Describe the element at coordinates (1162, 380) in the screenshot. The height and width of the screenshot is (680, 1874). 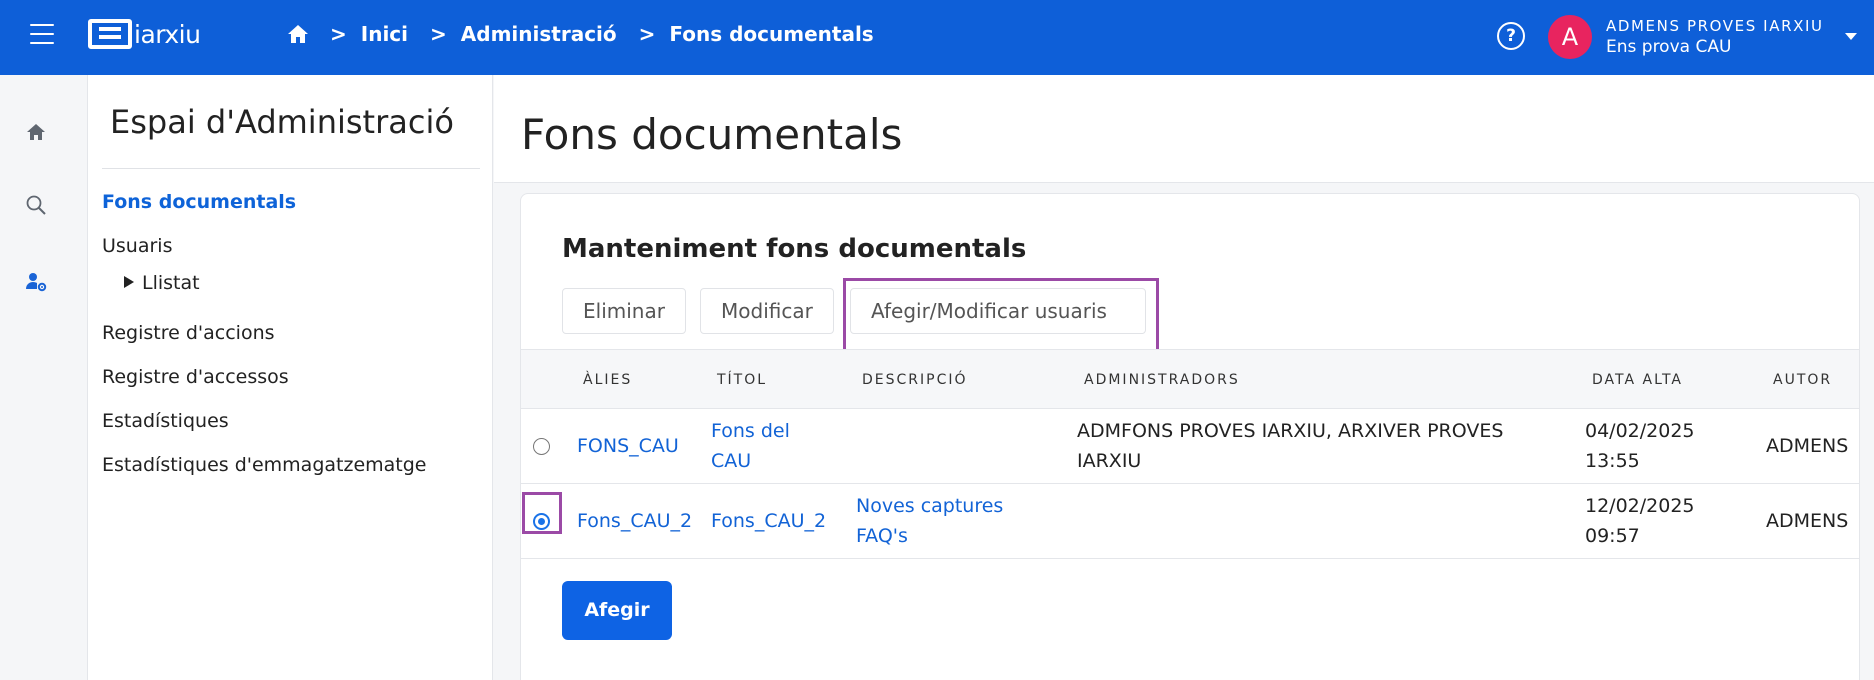
I see `column-header-administradors: ADMINISTRADORS` at that location.